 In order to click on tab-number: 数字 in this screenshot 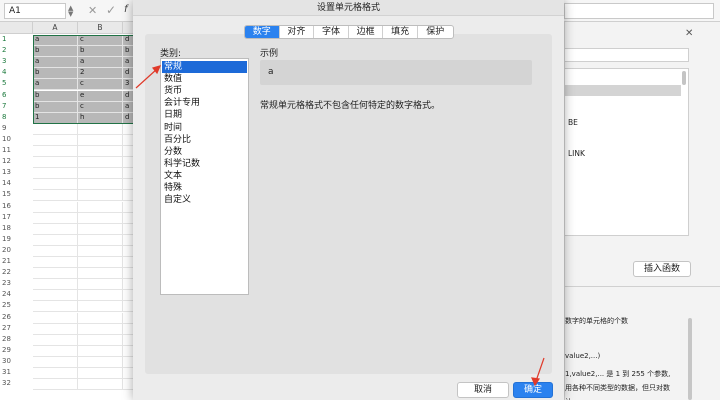, I will do `click(262, 32)`.